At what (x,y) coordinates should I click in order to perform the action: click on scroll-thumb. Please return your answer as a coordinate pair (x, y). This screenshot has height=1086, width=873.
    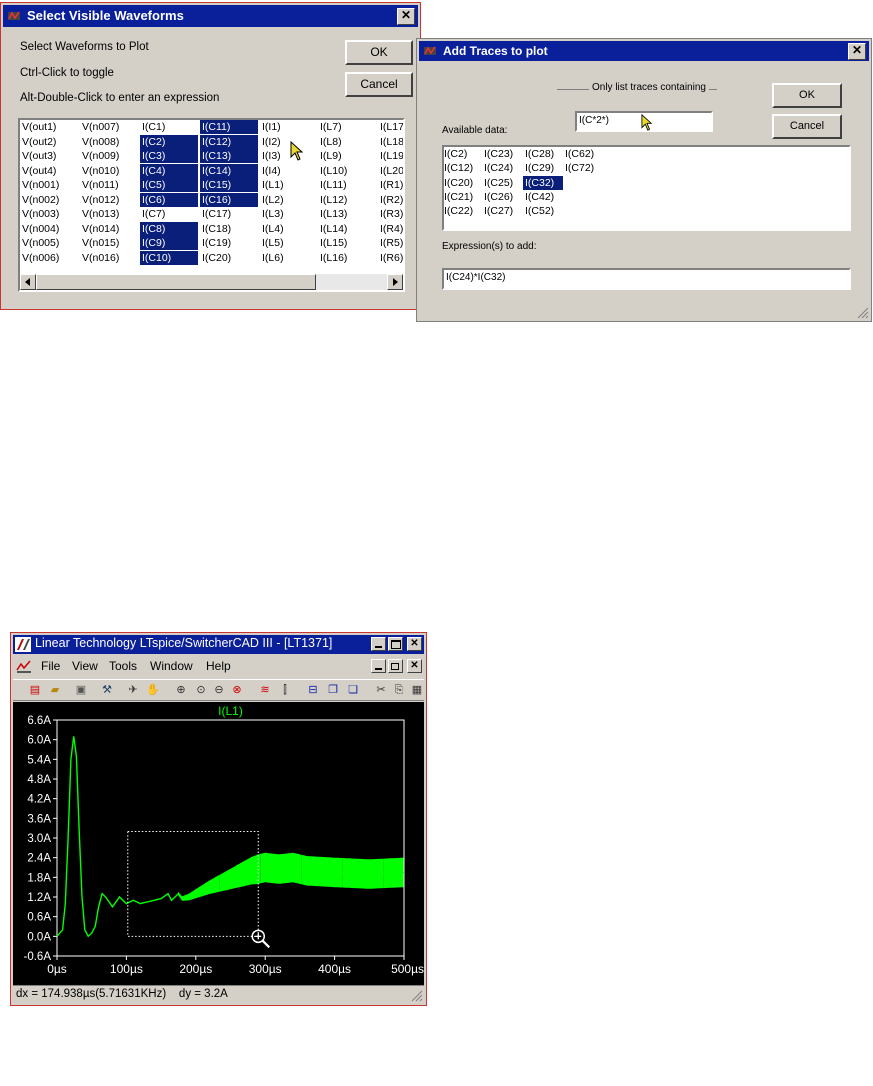
    Looking at the image, I should click on (176, 282).